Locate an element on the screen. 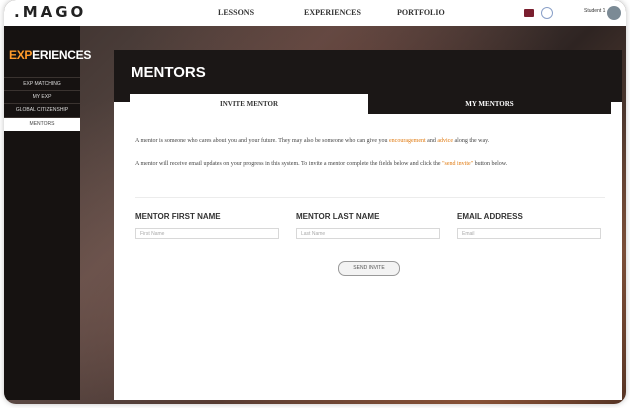  email-label: EMAIL ADDRESS is located at coordinates (490, 216).